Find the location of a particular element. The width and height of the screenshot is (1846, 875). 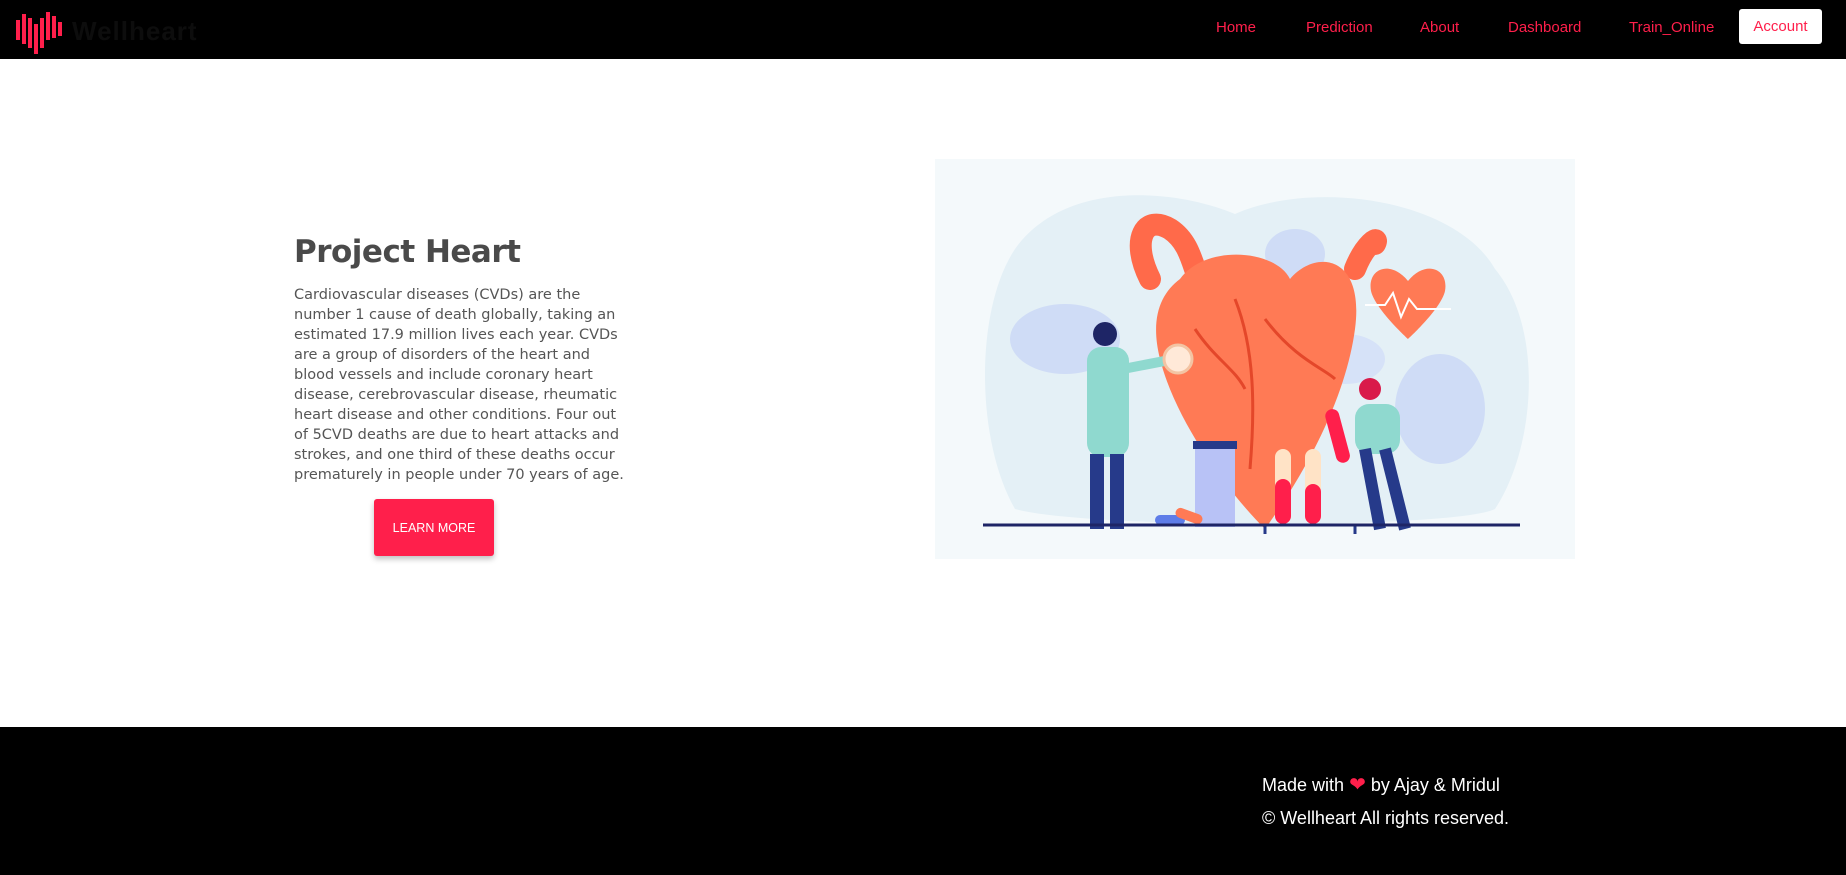

made-with-prefix: Made with is located at coordinates (1303, 785).